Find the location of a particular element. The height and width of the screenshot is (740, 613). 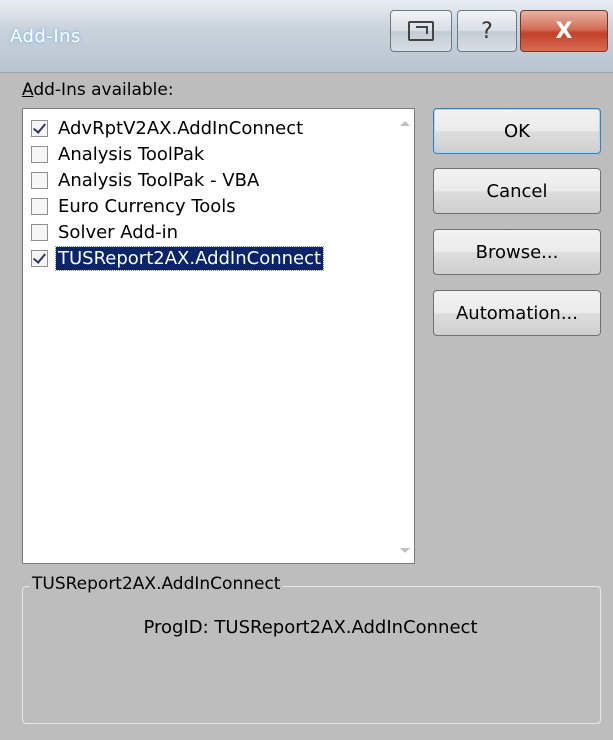

details-group-label: TUSReport2AX.AddInConnect is located at coordinates (156, 584).